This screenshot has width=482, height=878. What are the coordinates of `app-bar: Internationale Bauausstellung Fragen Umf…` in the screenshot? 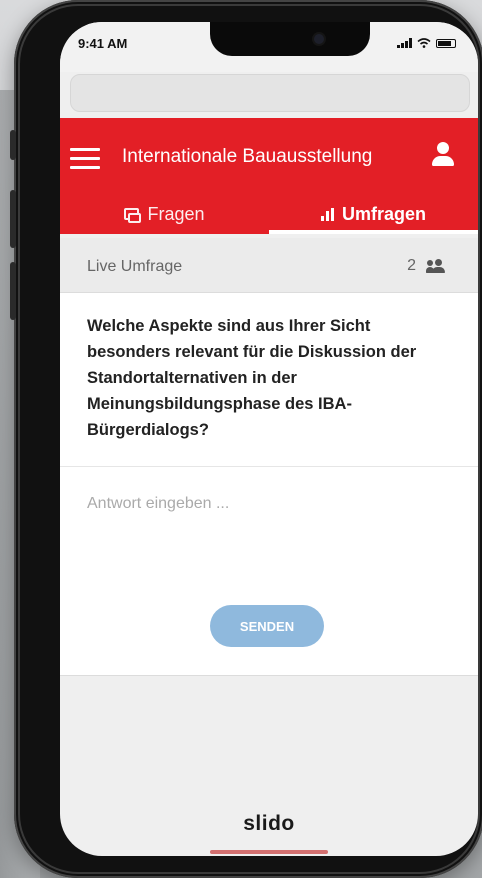 It's located at (269, 176).